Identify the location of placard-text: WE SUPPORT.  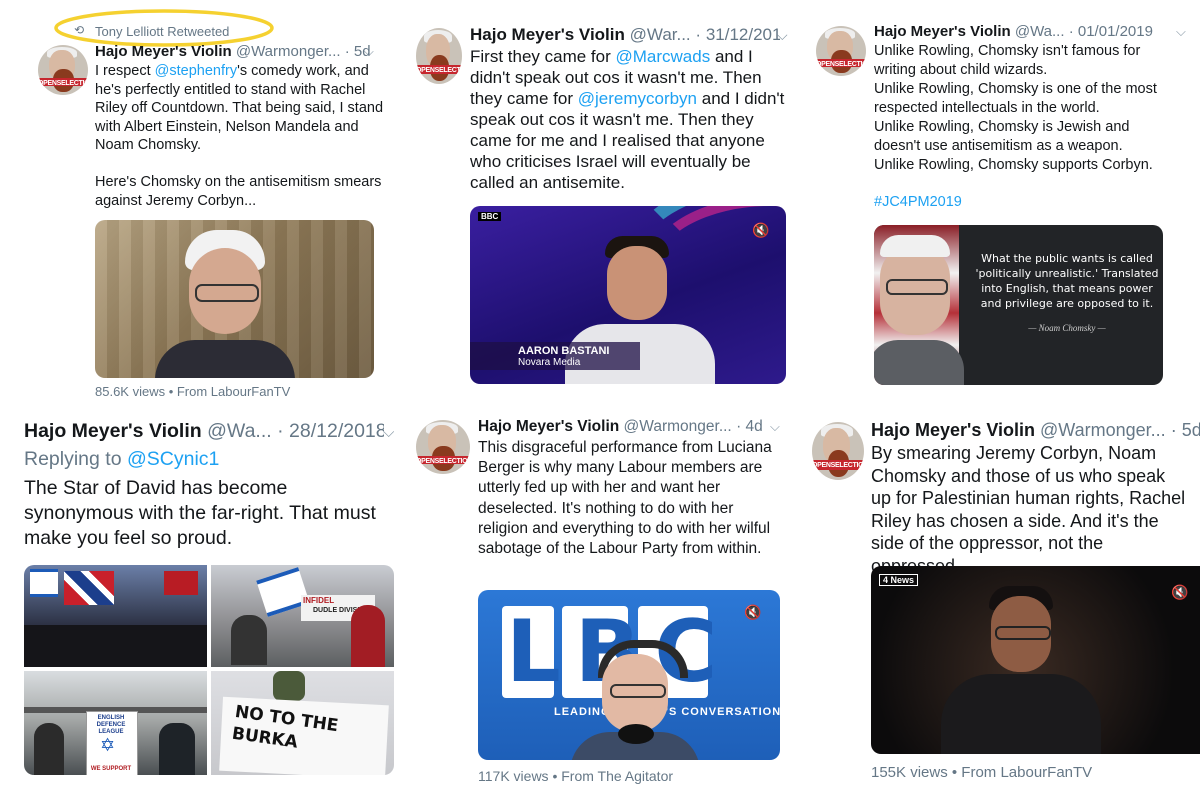
(111, 769).